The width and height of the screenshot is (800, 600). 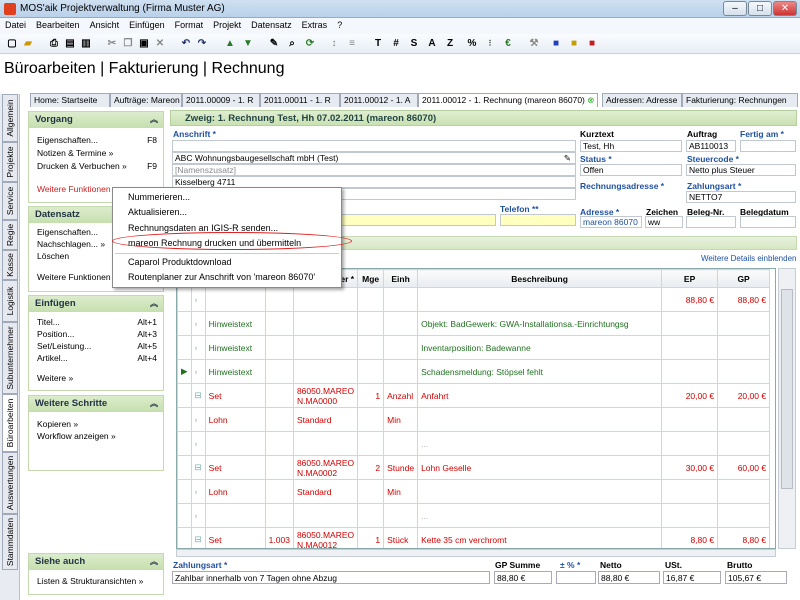 What do you see at coordinates (248, 44) in the screenshot?
I see `move-down-icon: ▼` at bounding box center [248, 44].